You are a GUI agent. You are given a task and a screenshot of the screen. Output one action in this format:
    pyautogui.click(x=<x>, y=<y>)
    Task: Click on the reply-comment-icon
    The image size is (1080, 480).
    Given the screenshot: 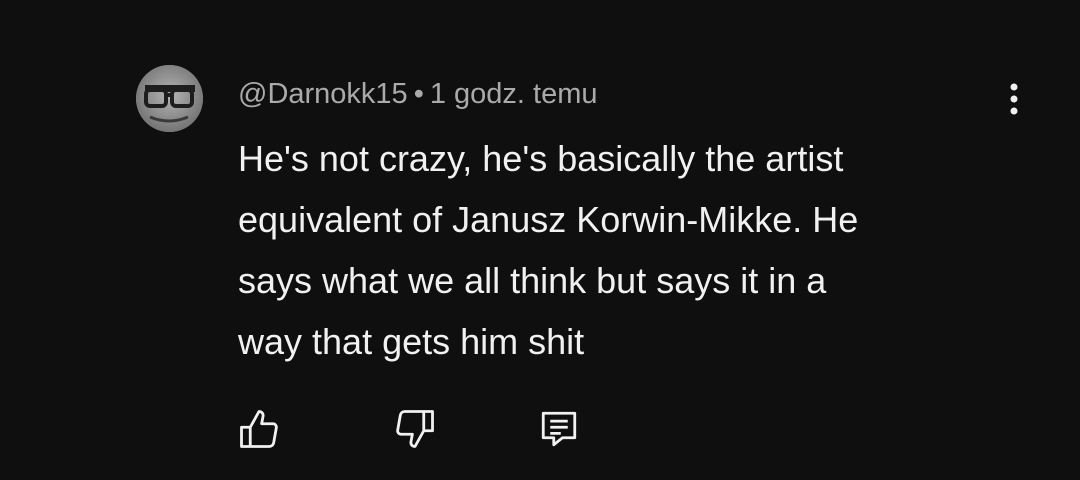 What is the action you would take?
    pyautogui.click(x=559, y=429)
    